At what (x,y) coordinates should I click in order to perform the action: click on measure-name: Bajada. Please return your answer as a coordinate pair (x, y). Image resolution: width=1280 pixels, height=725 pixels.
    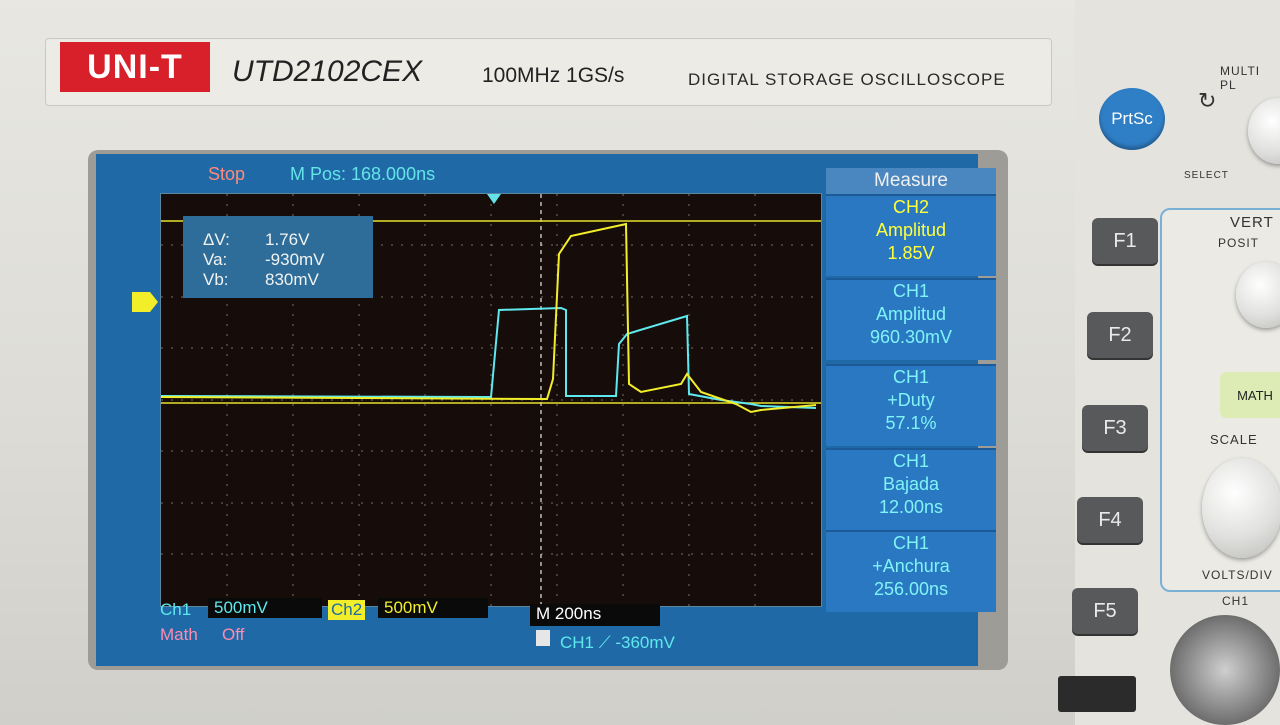
    Looking at the image, I should click on (911, 484).